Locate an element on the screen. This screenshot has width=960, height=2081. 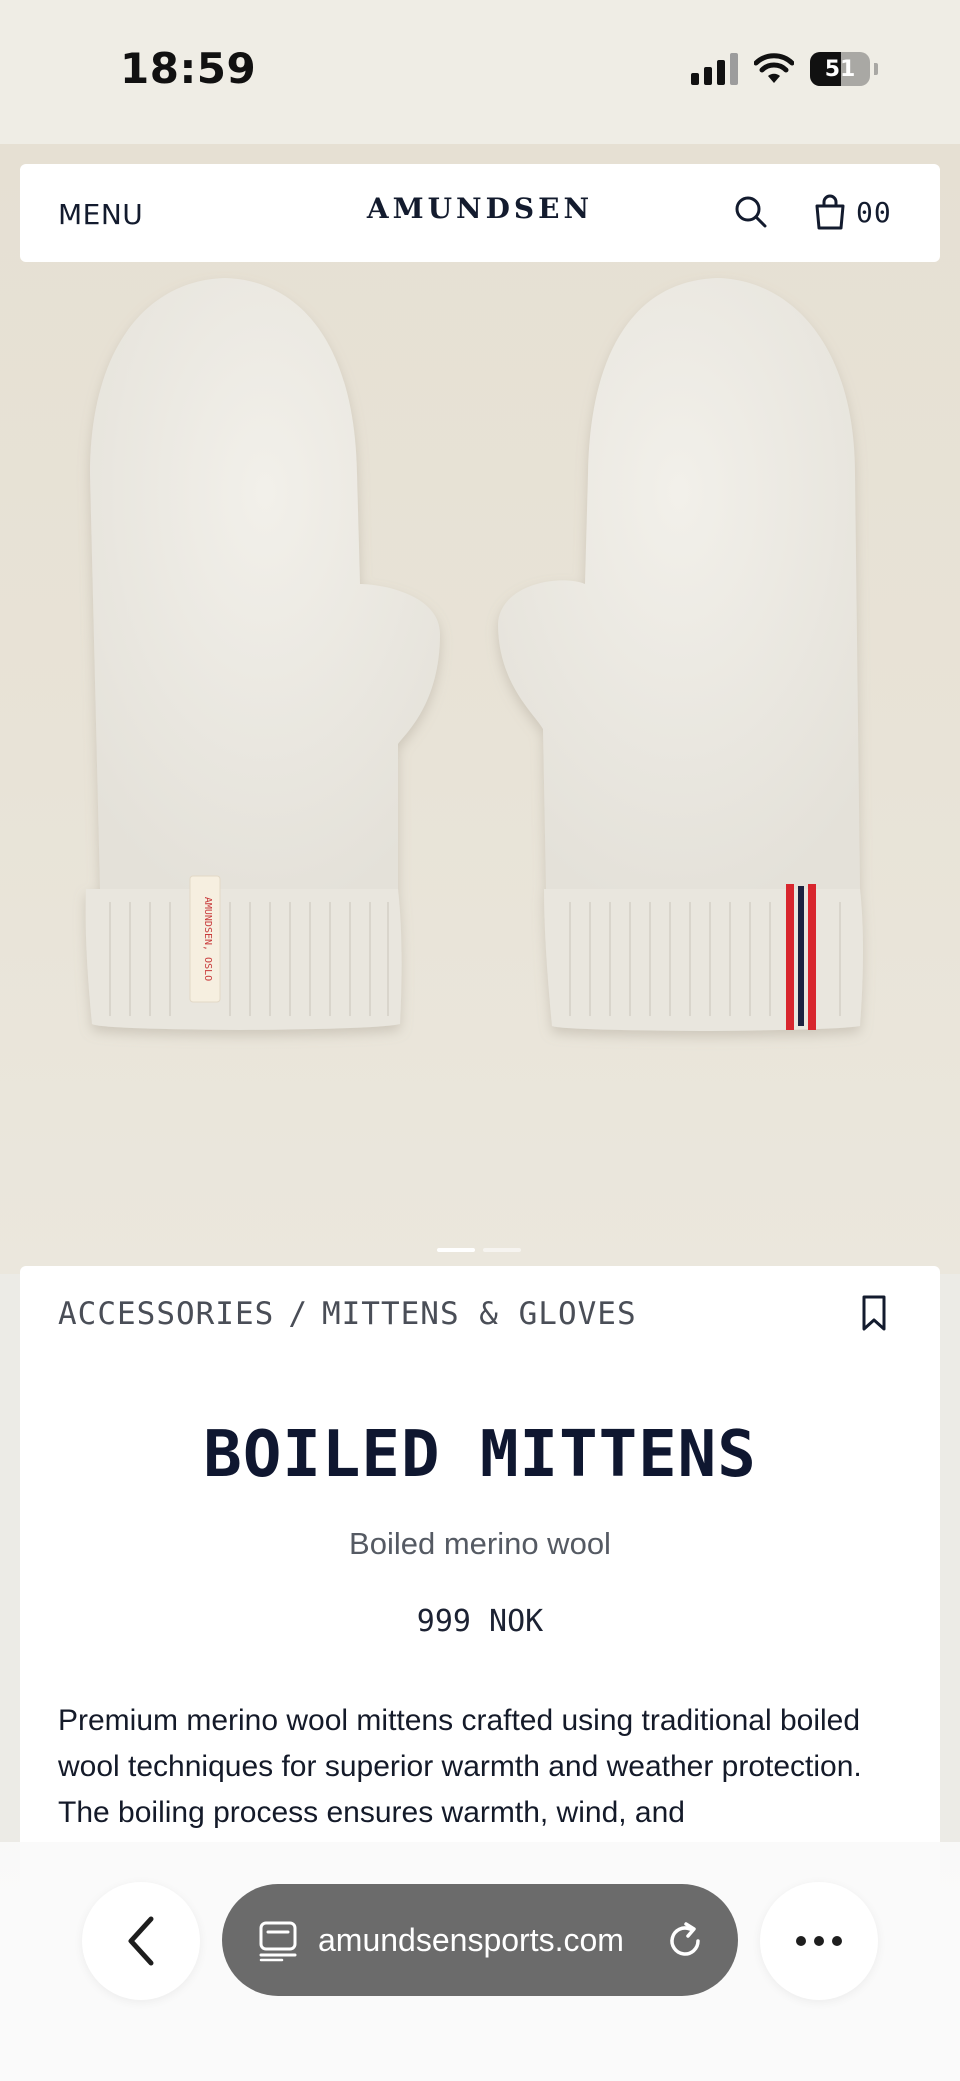
breadcrumb: ACCESSORIES / MITTENS & GLOVES is located at coordinates (347, 1314).